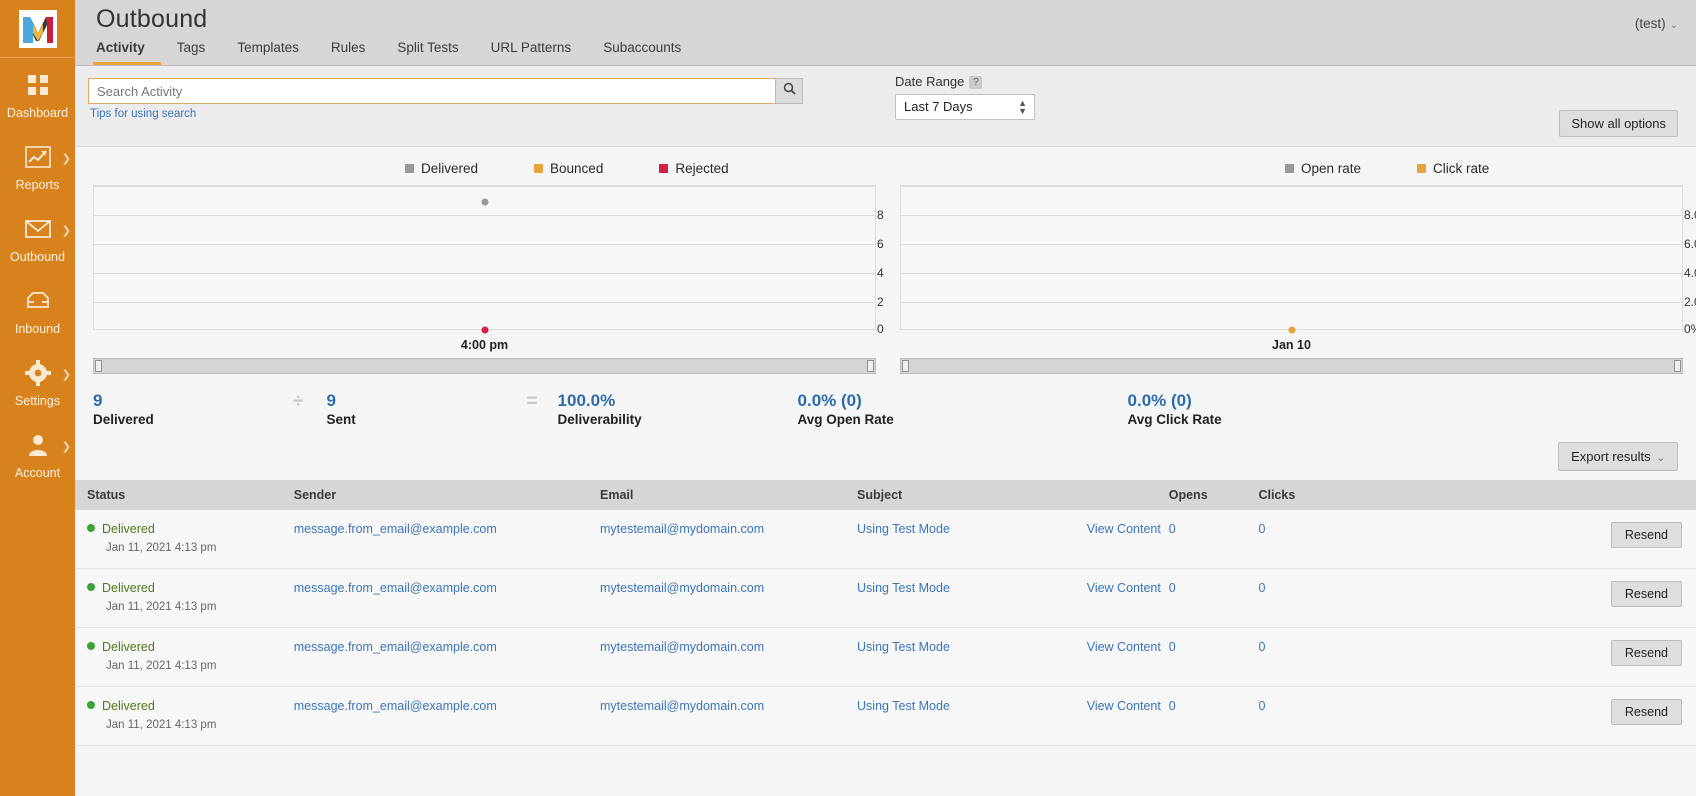 This screenshot has width=1696, height=796. Describe the element at coordinates (1298, 260) in the screenshot. I see `rate-chart-plot: 8.0% 6.0% 4.0% 2.0% 0%` at that location.